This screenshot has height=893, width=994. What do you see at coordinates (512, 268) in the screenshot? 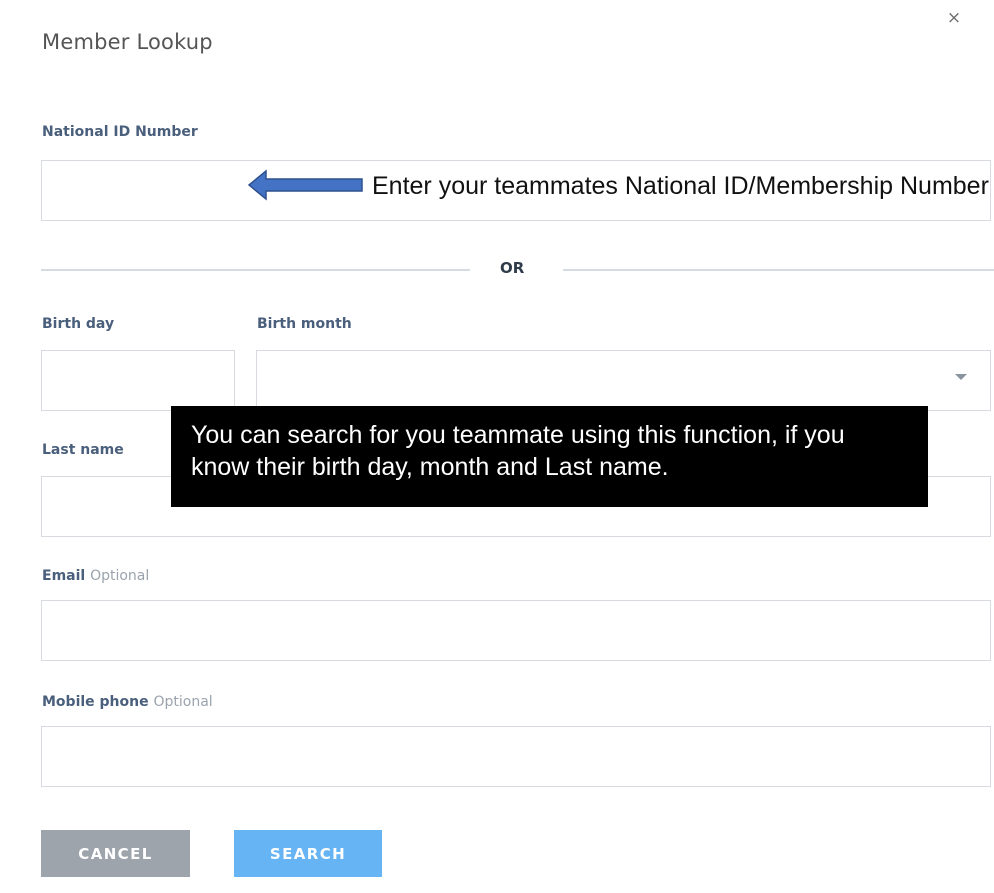
I see `or-divider-text: OR` at bounding box center [512, 268].